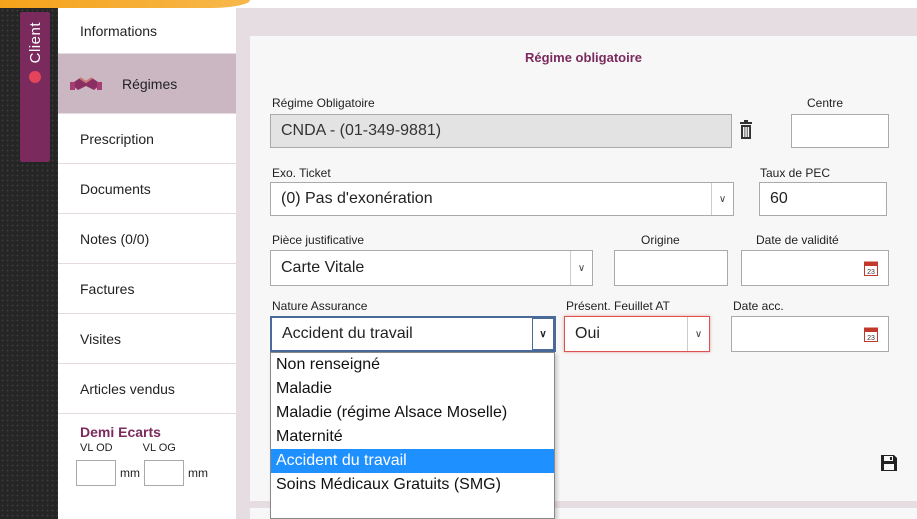 The height and width of the screenshot is (519, 917). Describe the element at coordinates (150, 83) in the screenshot. I see `sidebar-item-label: Régimes` at that location.